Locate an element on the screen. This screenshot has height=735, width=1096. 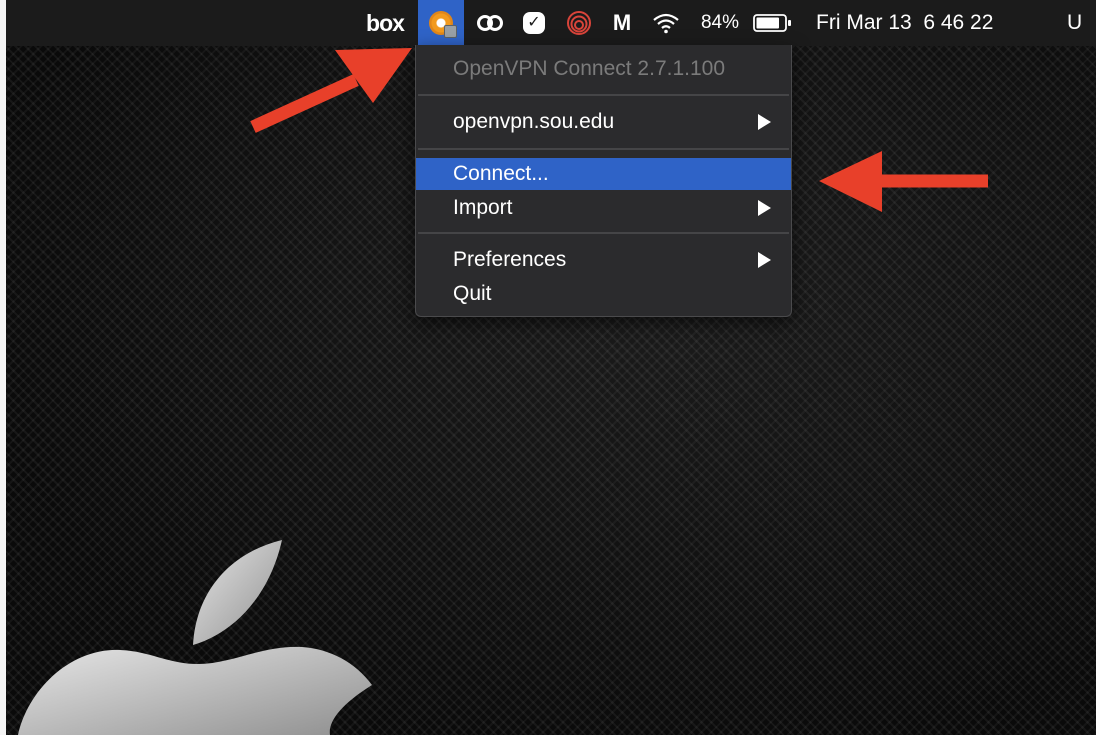
arrow-to-connect-item is located at coordinates (903, 181).